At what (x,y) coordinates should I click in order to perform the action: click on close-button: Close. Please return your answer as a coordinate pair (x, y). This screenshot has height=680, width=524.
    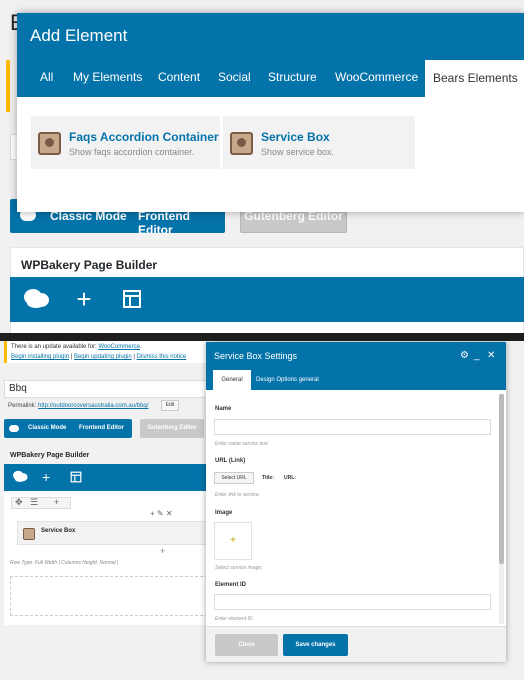
    Looking at the image, I should click on (246, 645).